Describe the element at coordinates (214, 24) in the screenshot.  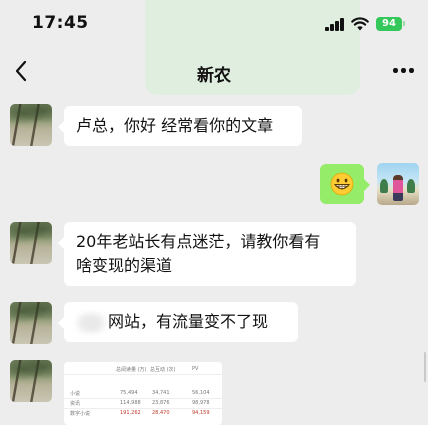
I see `status-bar: 17:45 94` at that location.